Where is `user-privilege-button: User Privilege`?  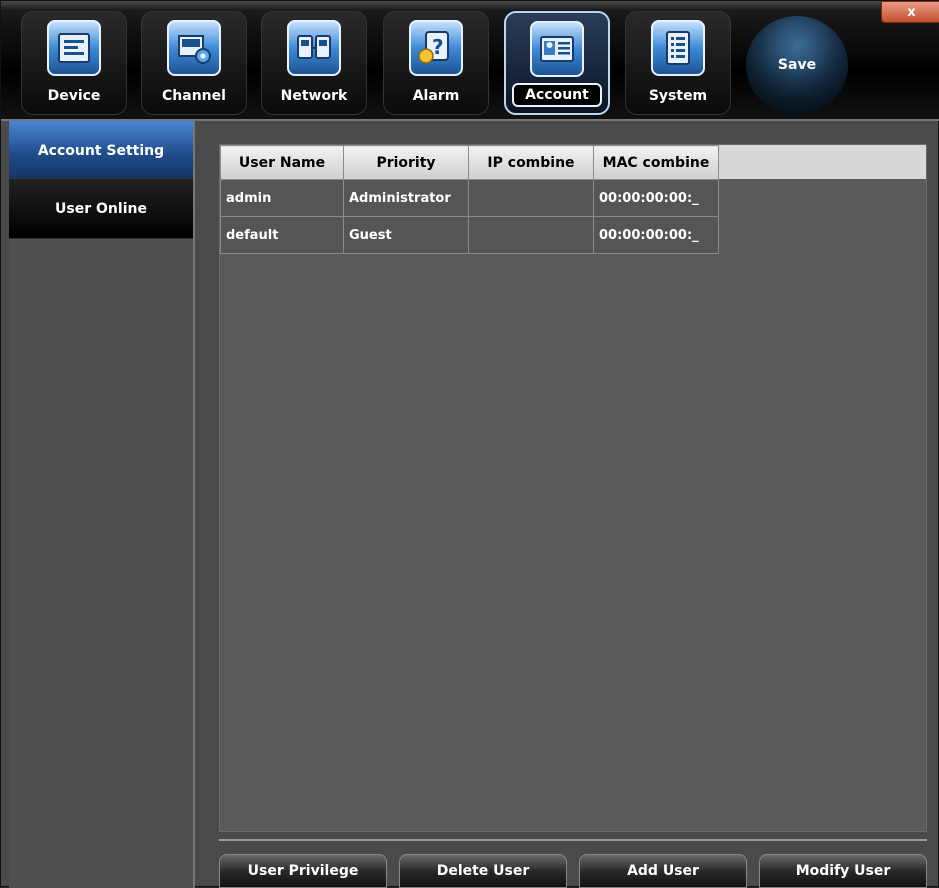
user-privilege-button: User Privilege is located at coordinates (303, 871).